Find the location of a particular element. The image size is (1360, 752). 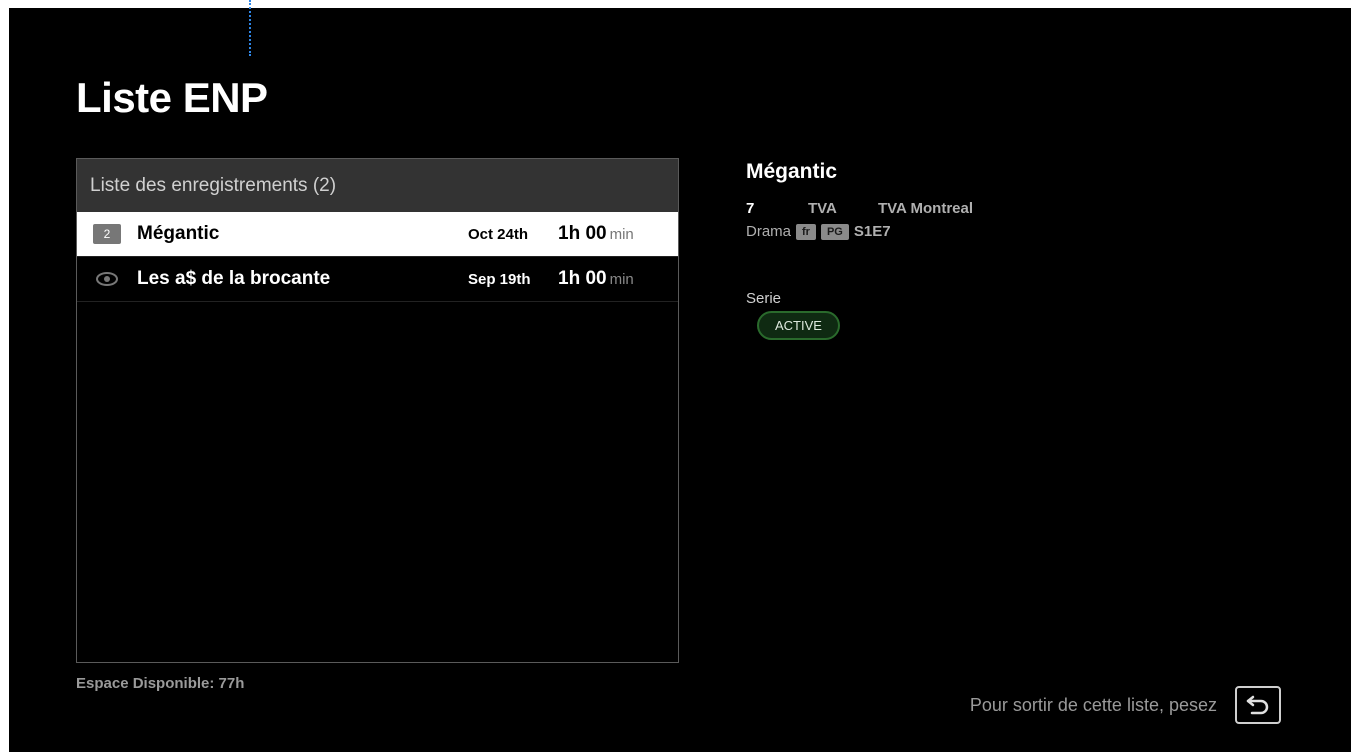

exit-hint-text: Pour sortir de cette liste, pesez is located at coordinates (1093, 704).